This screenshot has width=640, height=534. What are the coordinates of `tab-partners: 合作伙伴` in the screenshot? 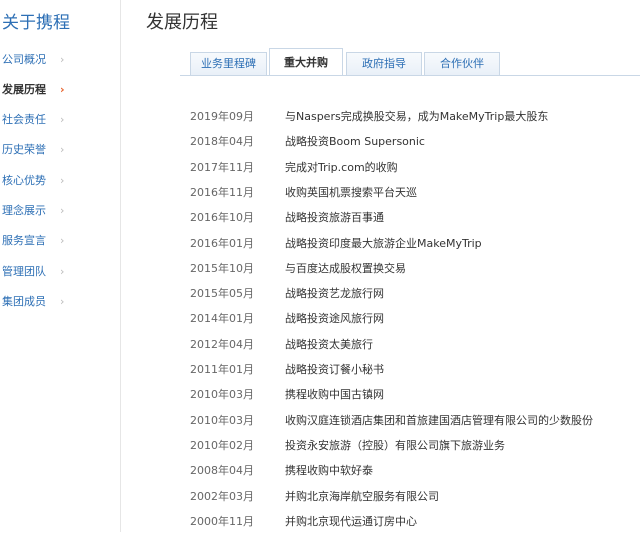 It's located at (462, 63).